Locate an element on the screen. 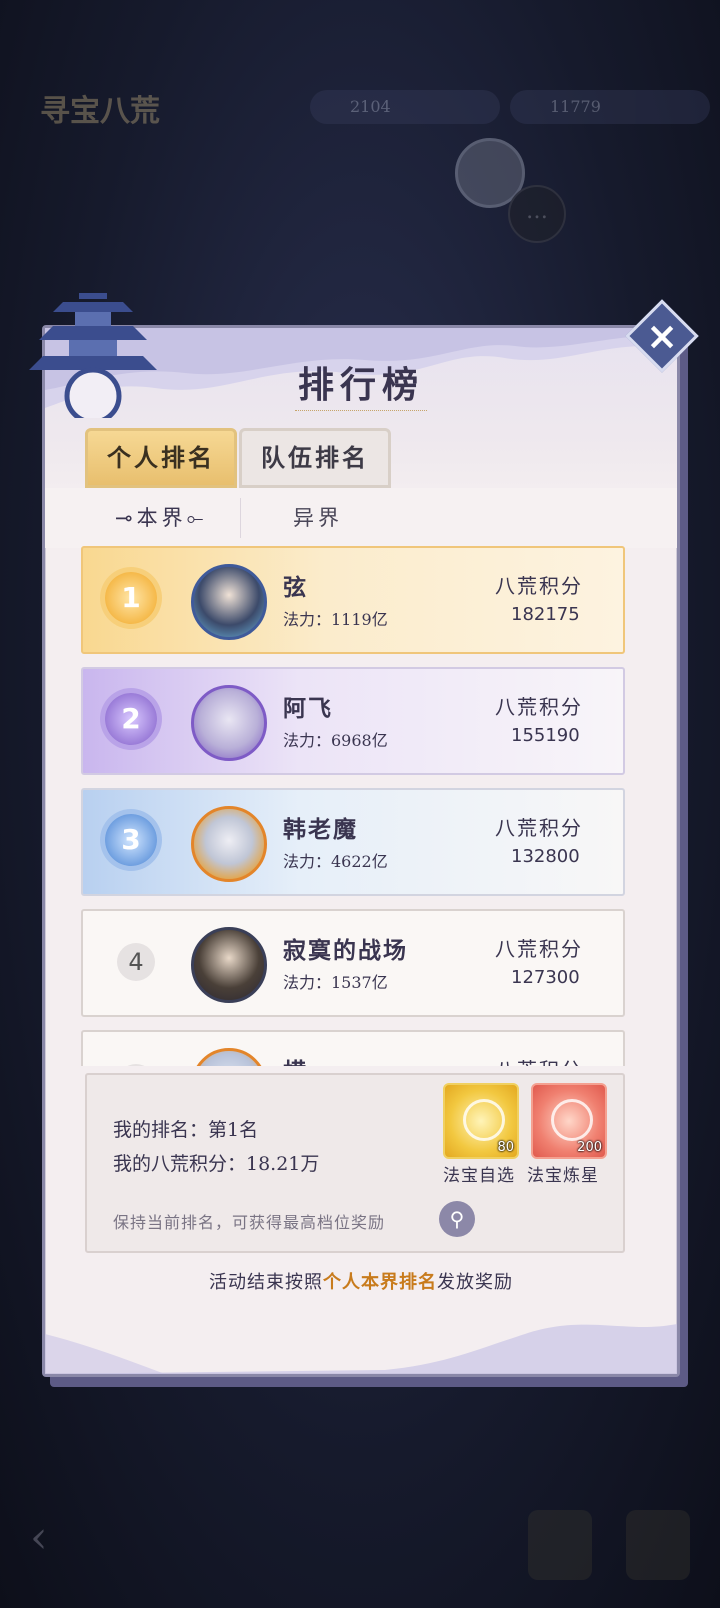  panel-header-bg: 排行榜 个人排名 队伍排名 is located at coordinates (353, 395).